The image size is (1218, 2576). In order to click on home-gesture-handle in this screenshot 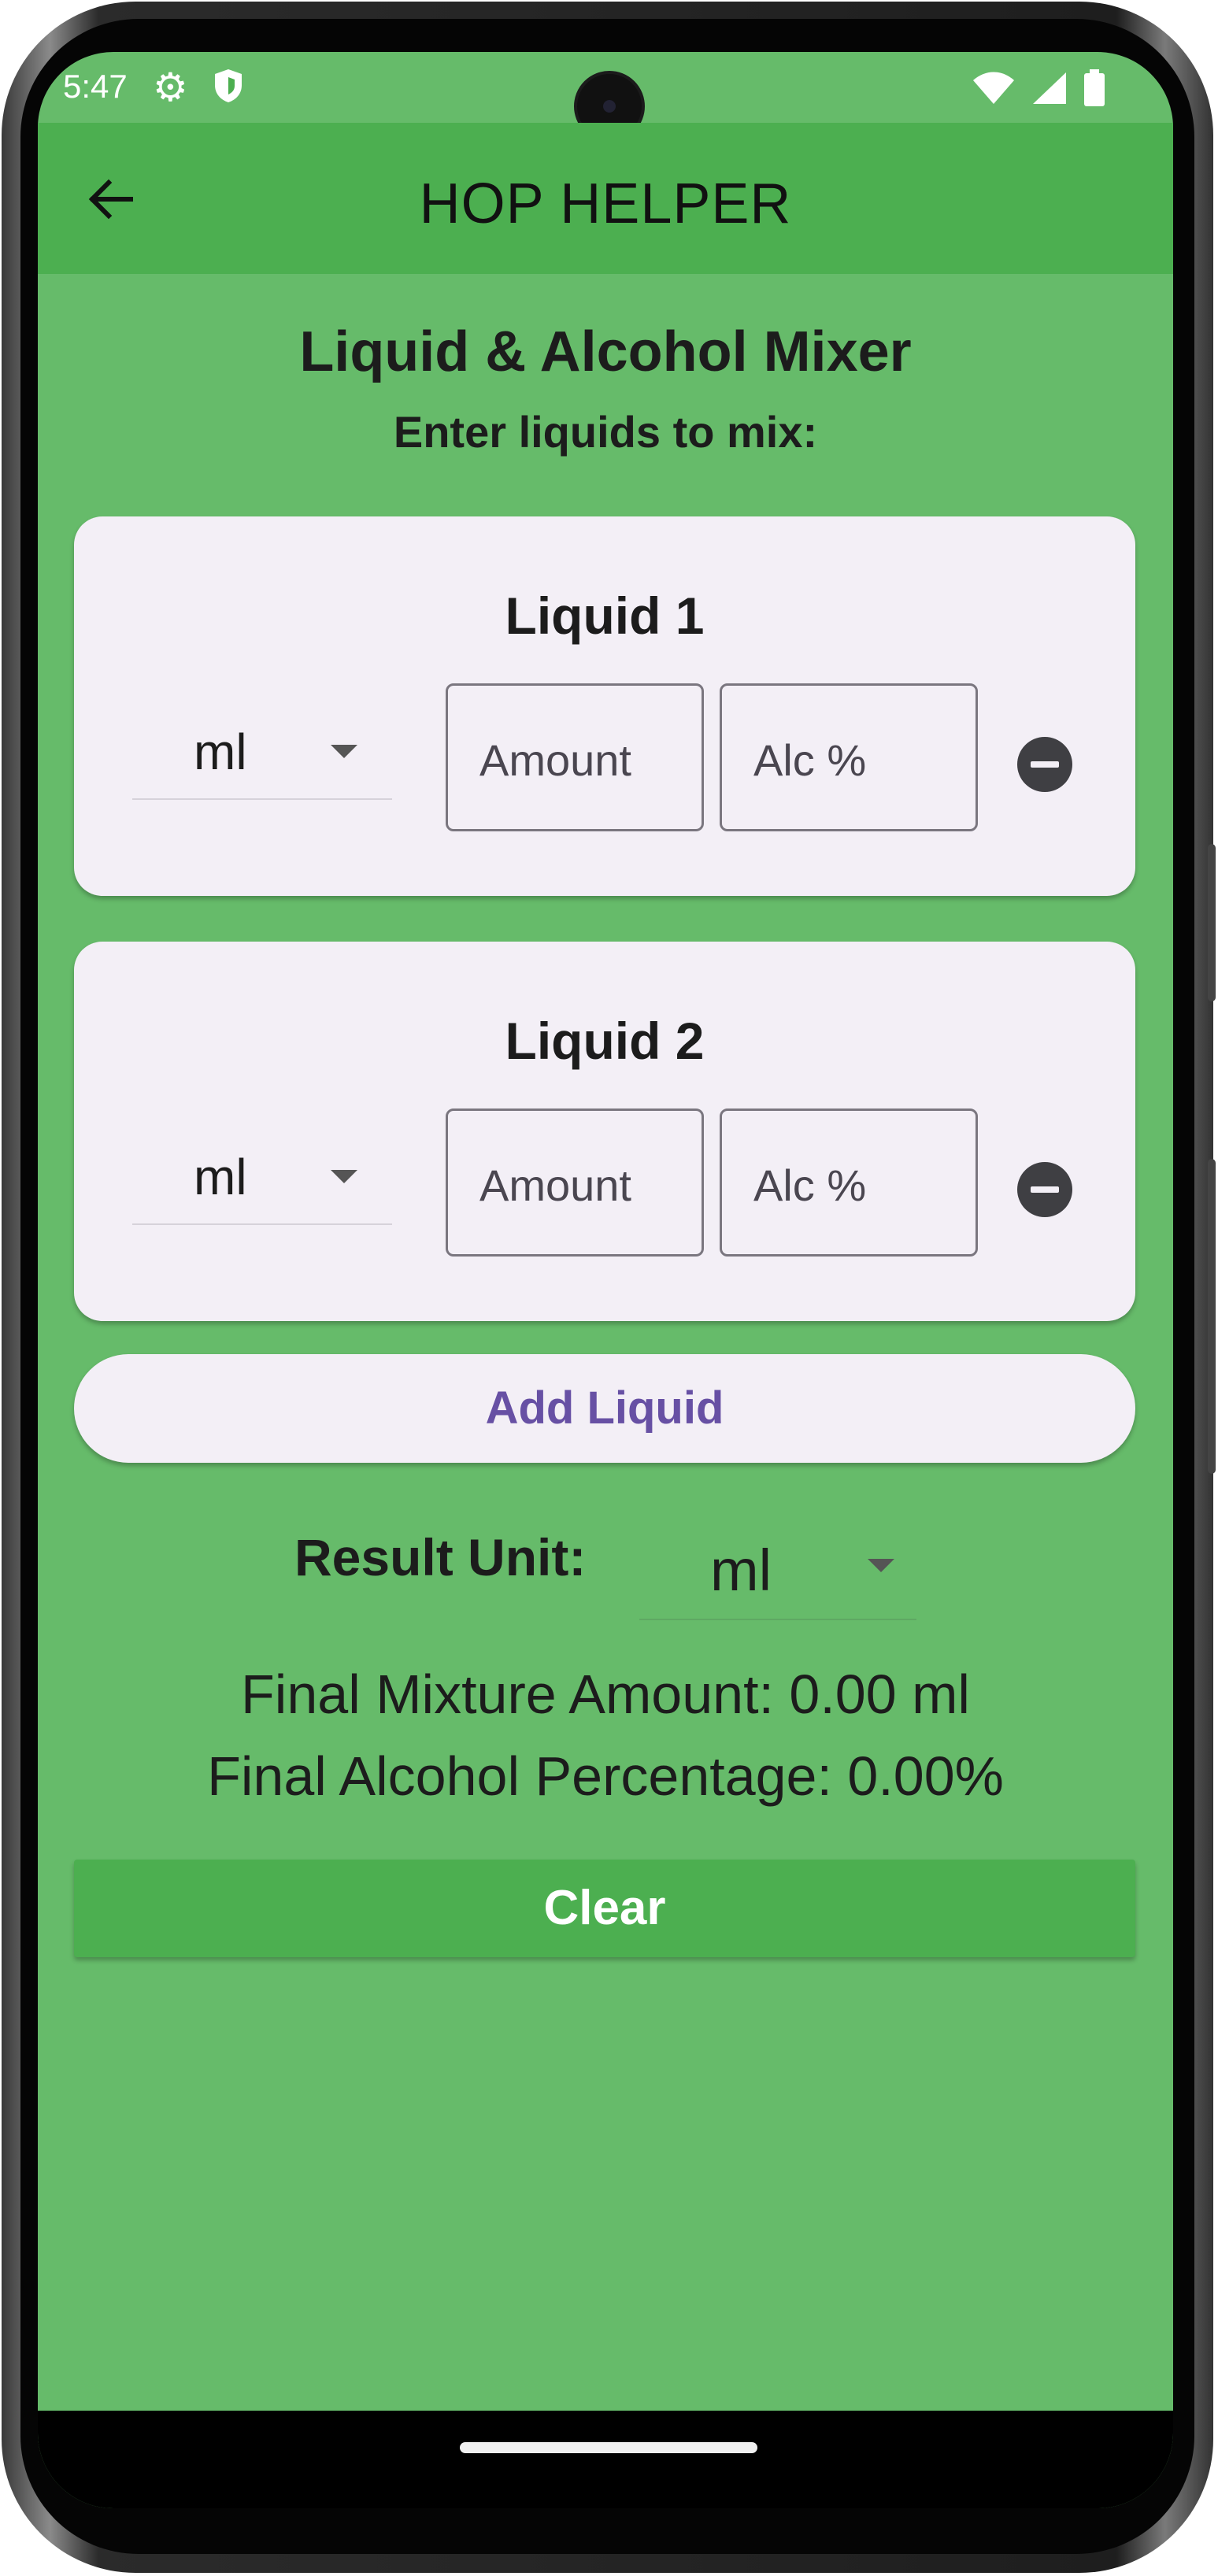, I will do `click(608, 2447)`.